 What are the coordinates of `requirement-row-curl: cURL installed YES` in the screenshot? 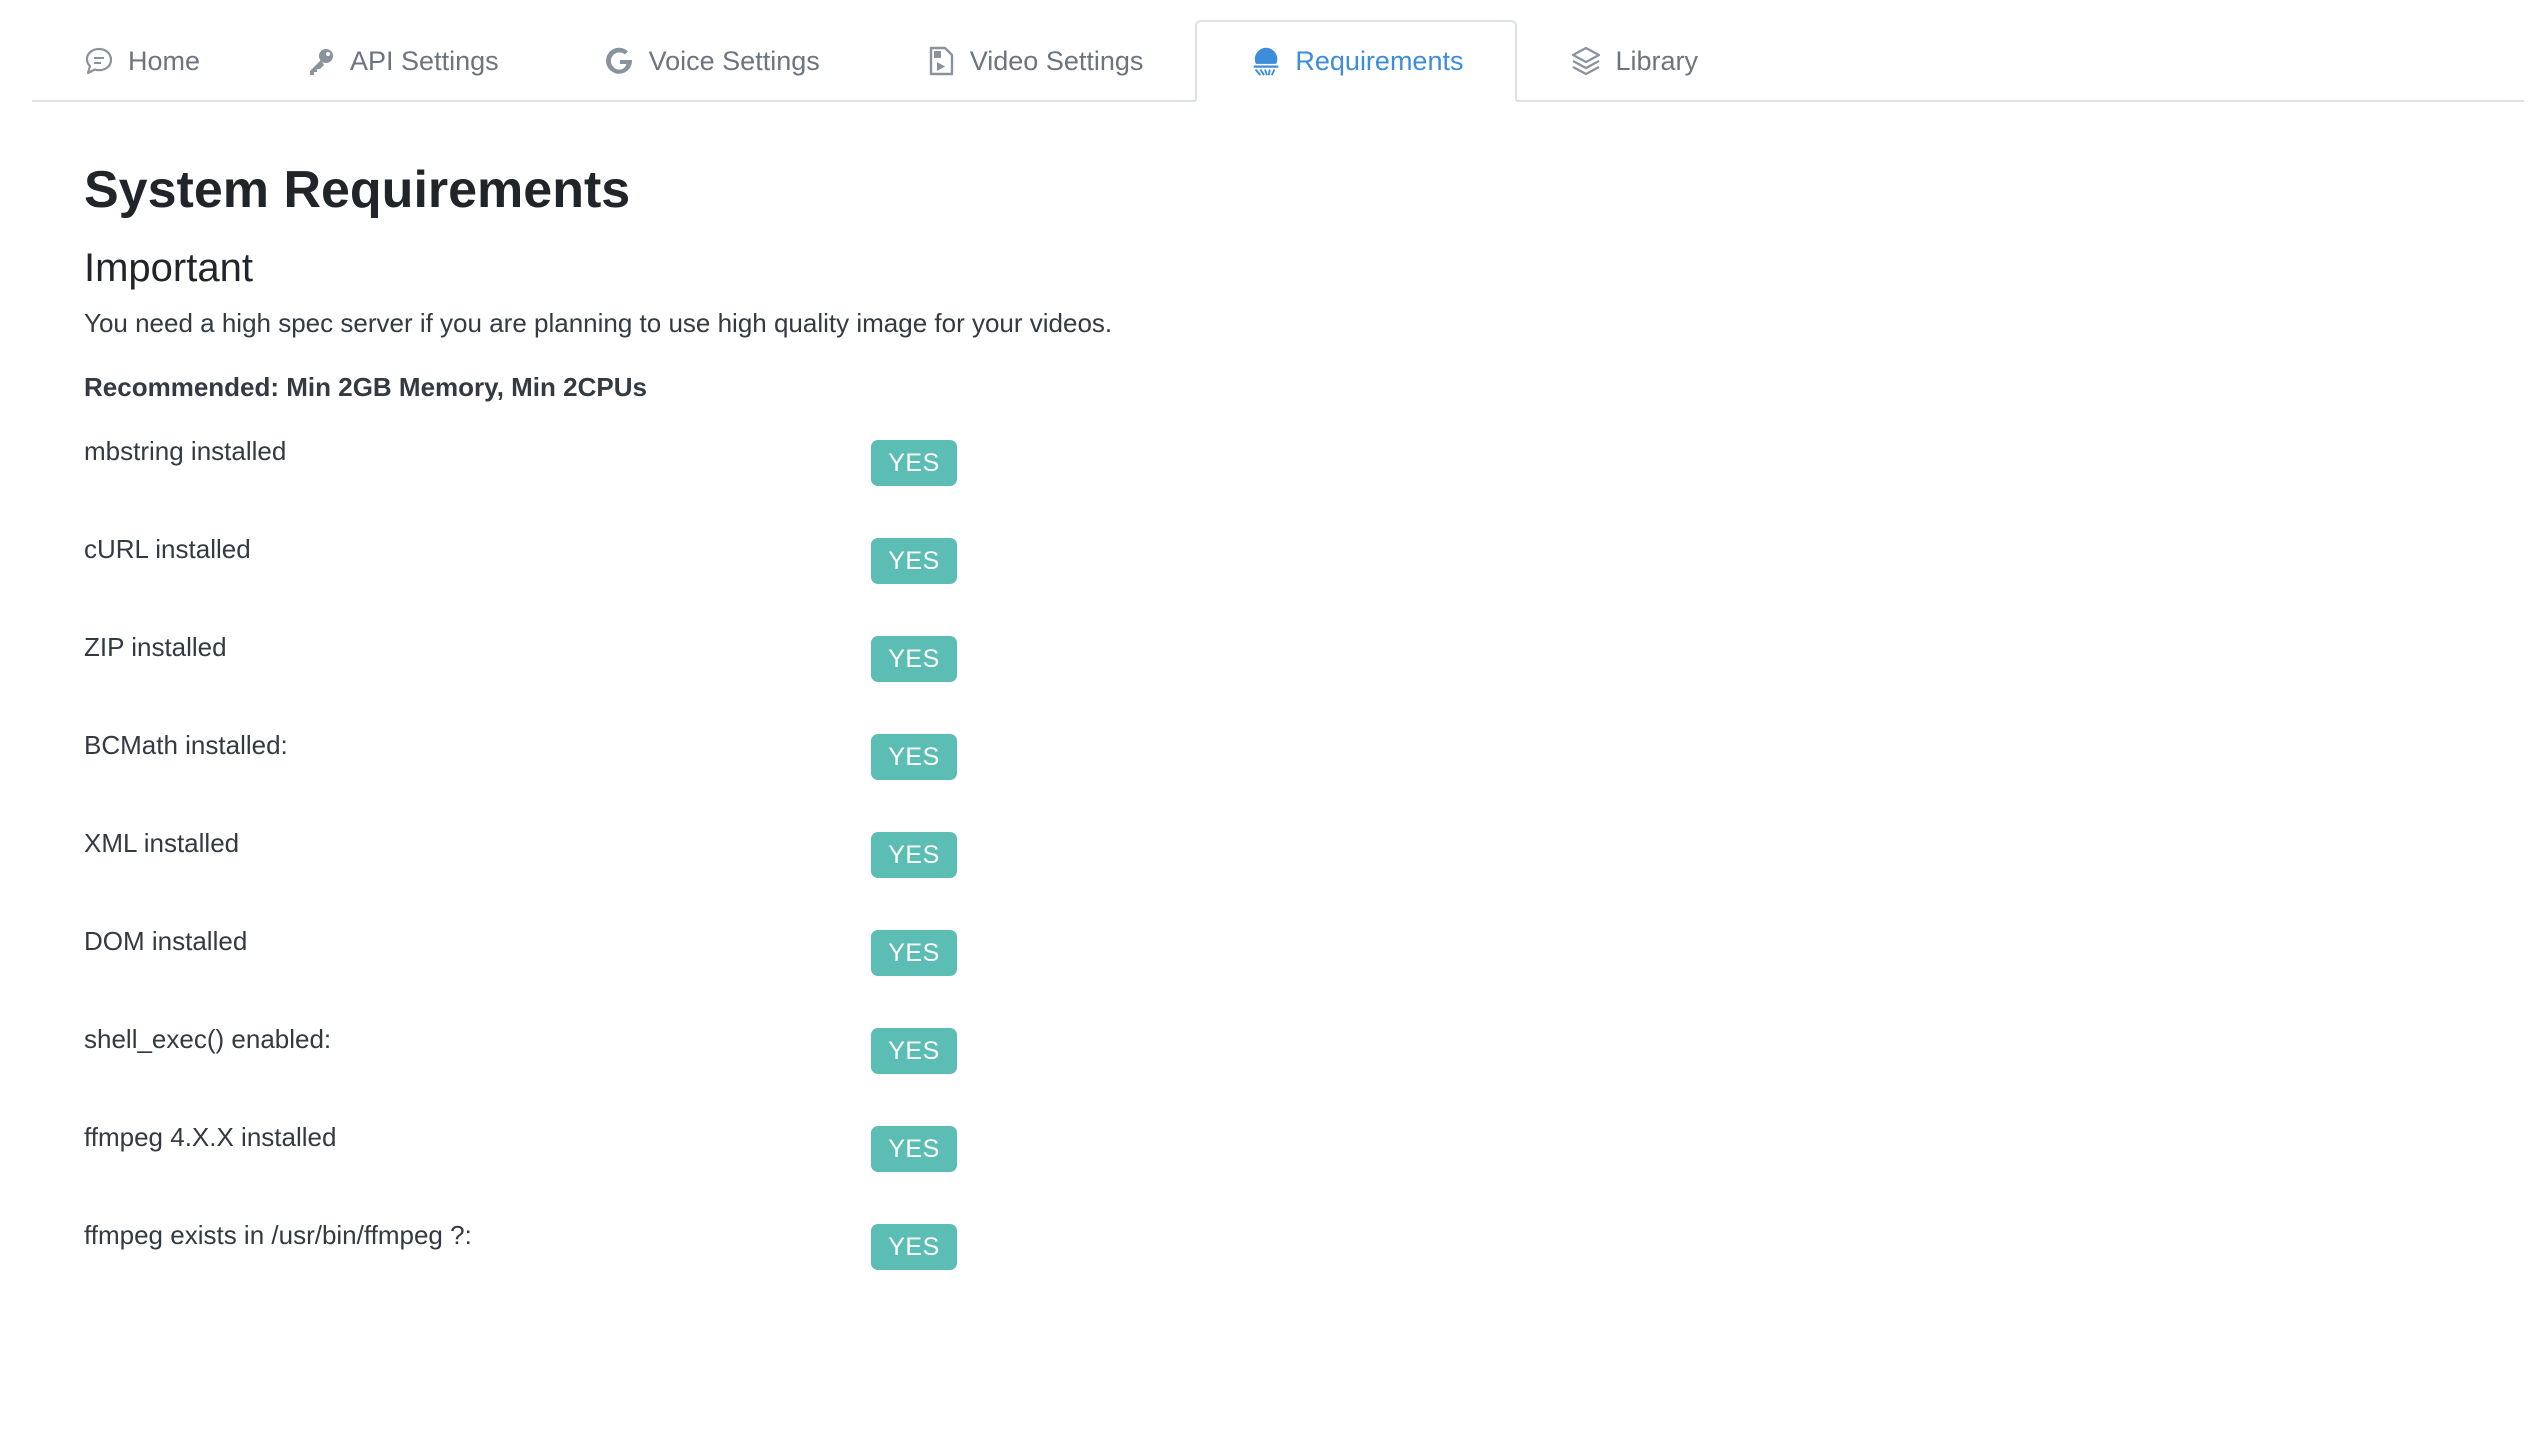 It's located at (584, 564).